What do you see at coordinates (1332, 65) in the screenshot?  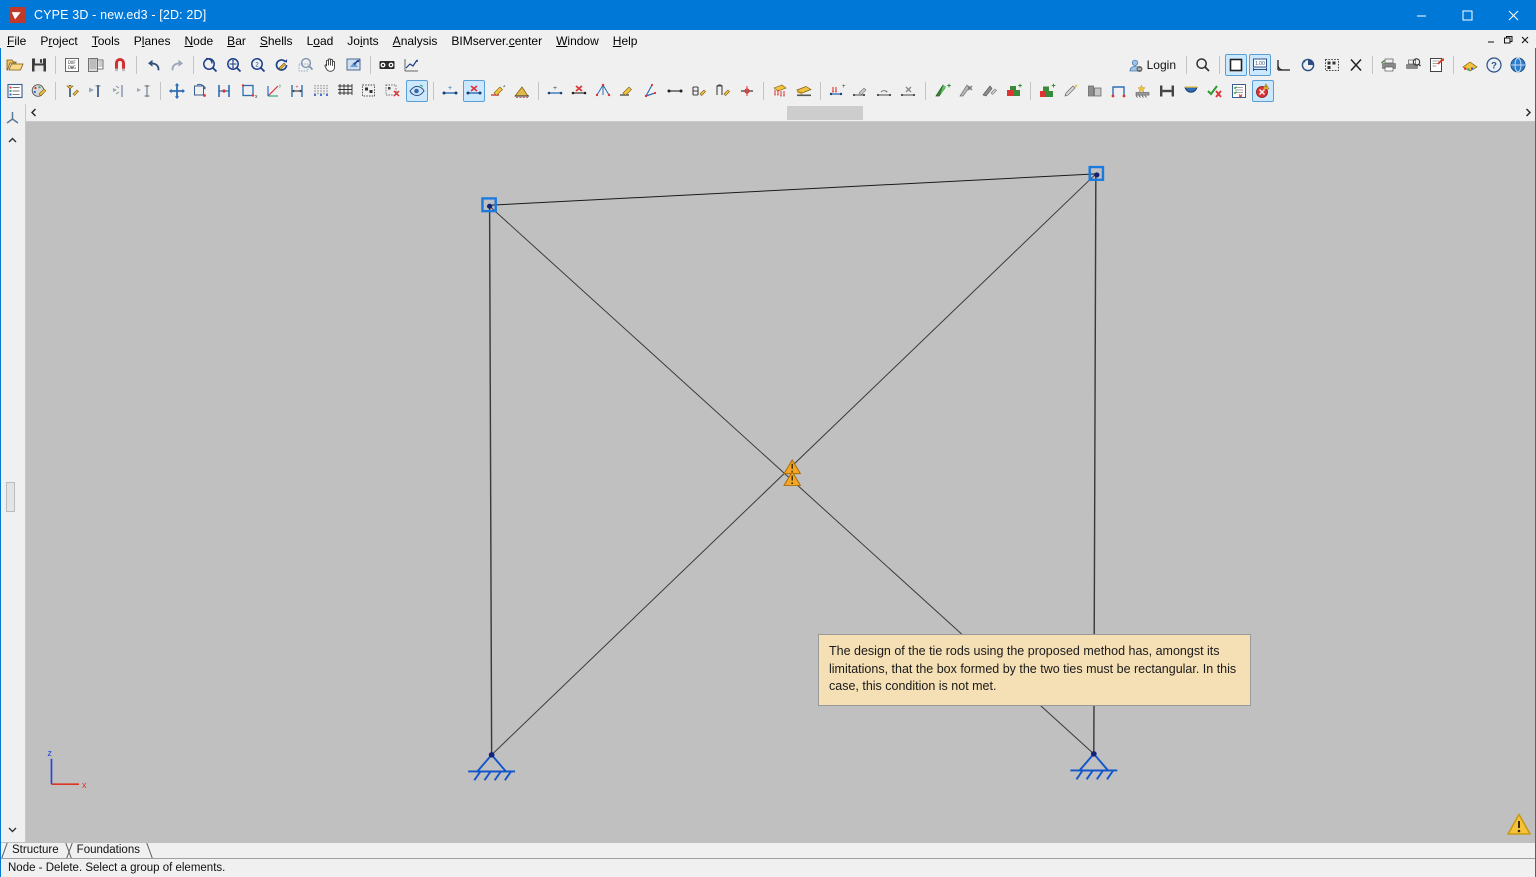 I see `selection-window-button` at bounding box center [1332, 65].